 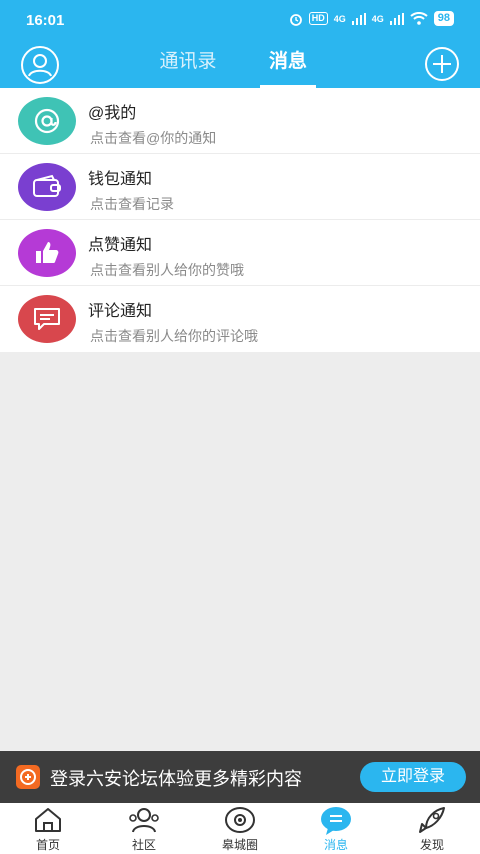 I want to click on status-icons: HD 4G 4G 98, so click(x=371, y=18).